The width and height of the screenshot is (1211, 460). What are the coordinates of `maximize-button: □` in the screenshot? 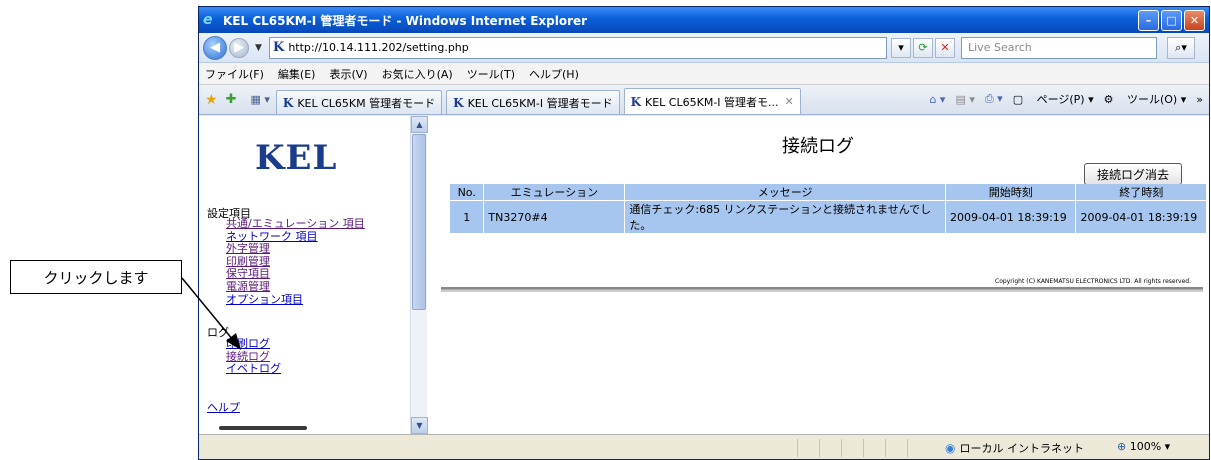 It's located at (1171, 20).